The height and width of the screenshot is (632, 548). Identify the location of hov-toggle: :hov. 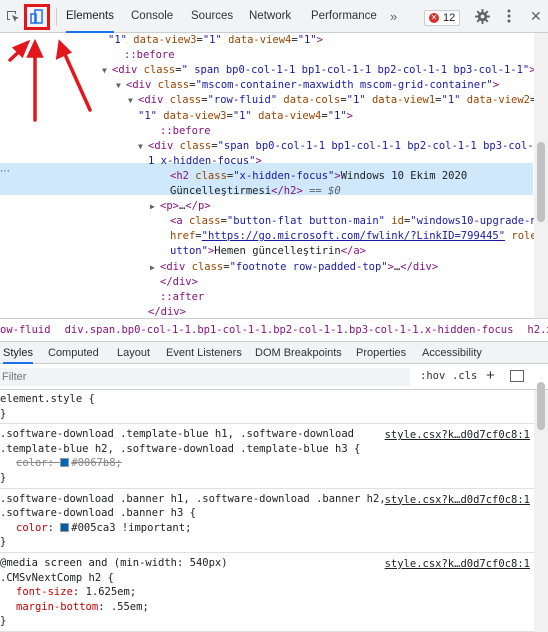
(432, 376).